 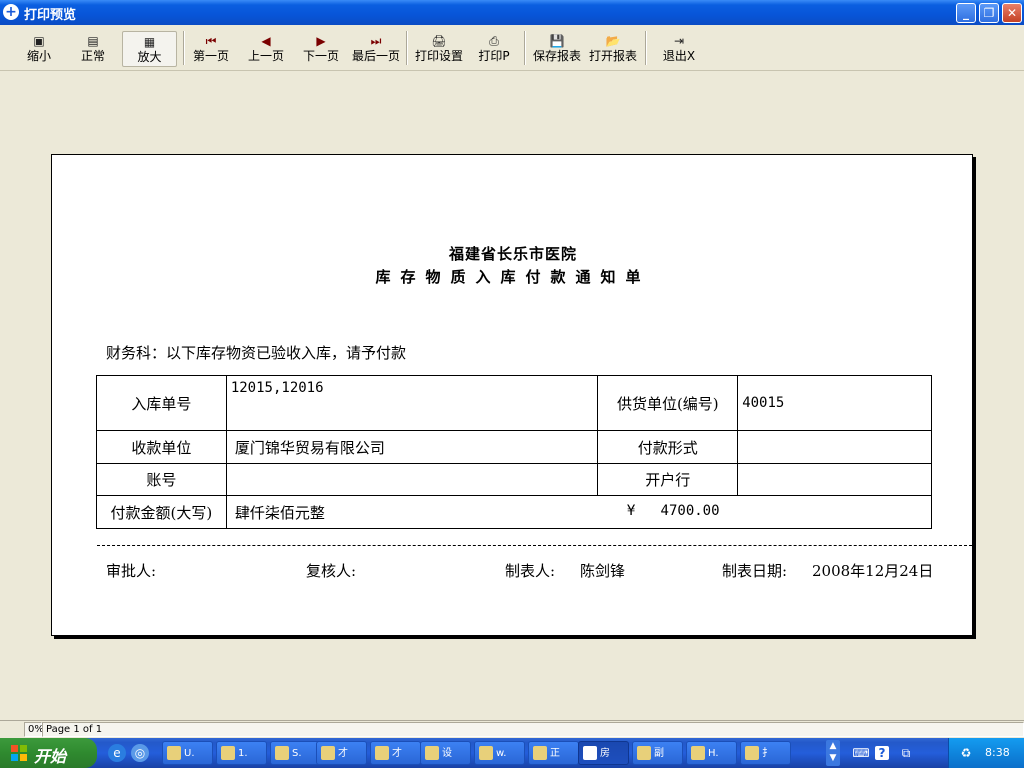 What do you see at coordinates (34, 729) in the screenshot?
I see `zoom-status: 0%` at bounding box center [34, 729].